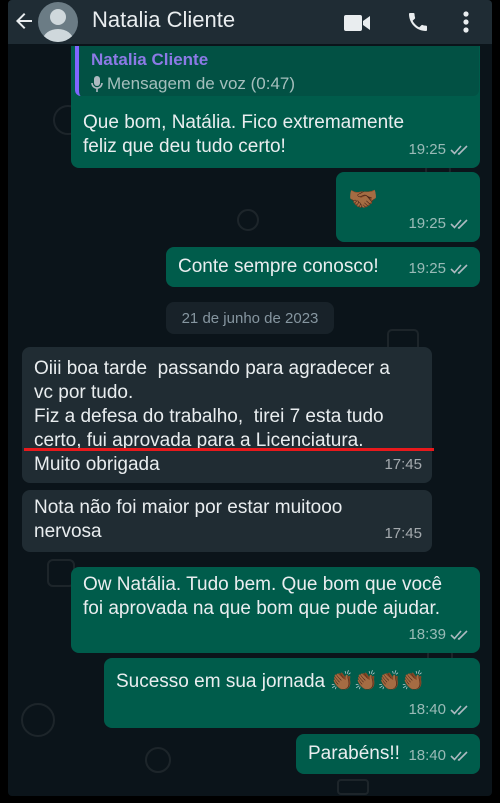 This screenshot has width=500, height=803. I want to click on message-bubble: Parabéns!! 18:40, so click(388, 754).